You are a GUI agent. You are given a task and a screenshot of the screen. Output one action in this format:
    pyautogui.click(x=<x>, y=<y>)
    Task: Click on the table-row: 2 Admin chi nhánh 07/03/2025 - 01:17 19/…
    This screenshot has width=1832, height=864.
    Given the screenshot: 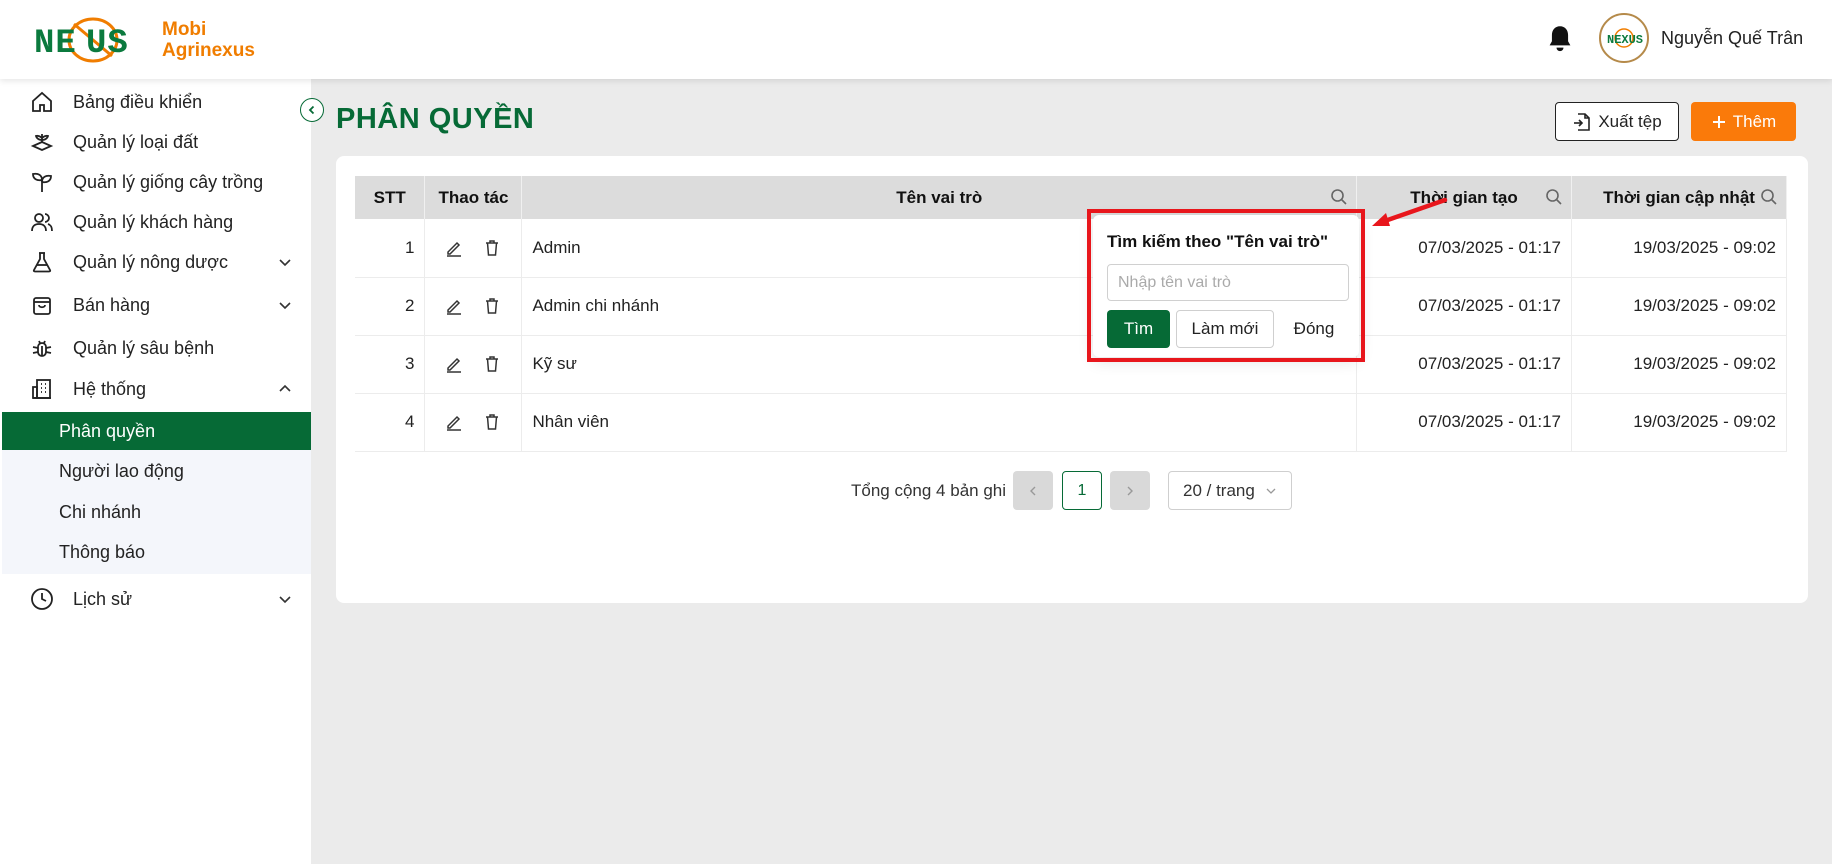 What is the action you would take?
    pyautogui.click(x=1071, y=306)
    